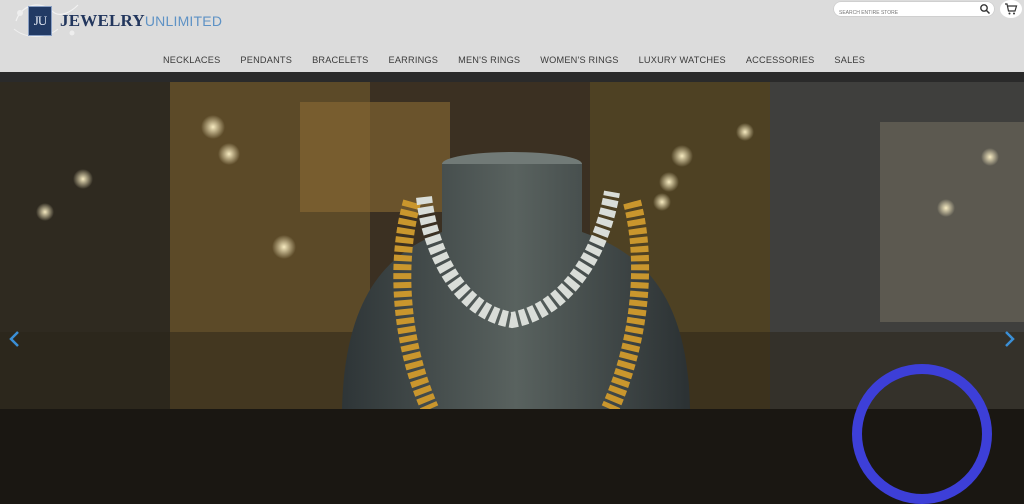  Describe the element at coordinates (1009, 339) in the screenshot. I see `chevron-right-icon` at that location.